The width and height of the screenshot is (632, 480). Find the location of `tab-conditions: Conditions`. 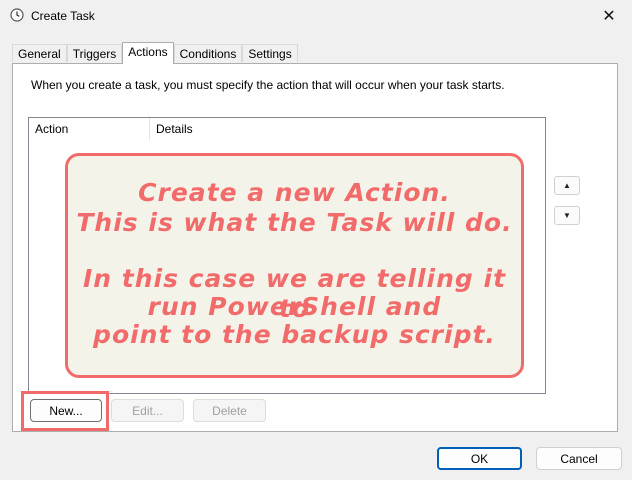

tab-conditions: Conditions is located at coordinates (208, 53).